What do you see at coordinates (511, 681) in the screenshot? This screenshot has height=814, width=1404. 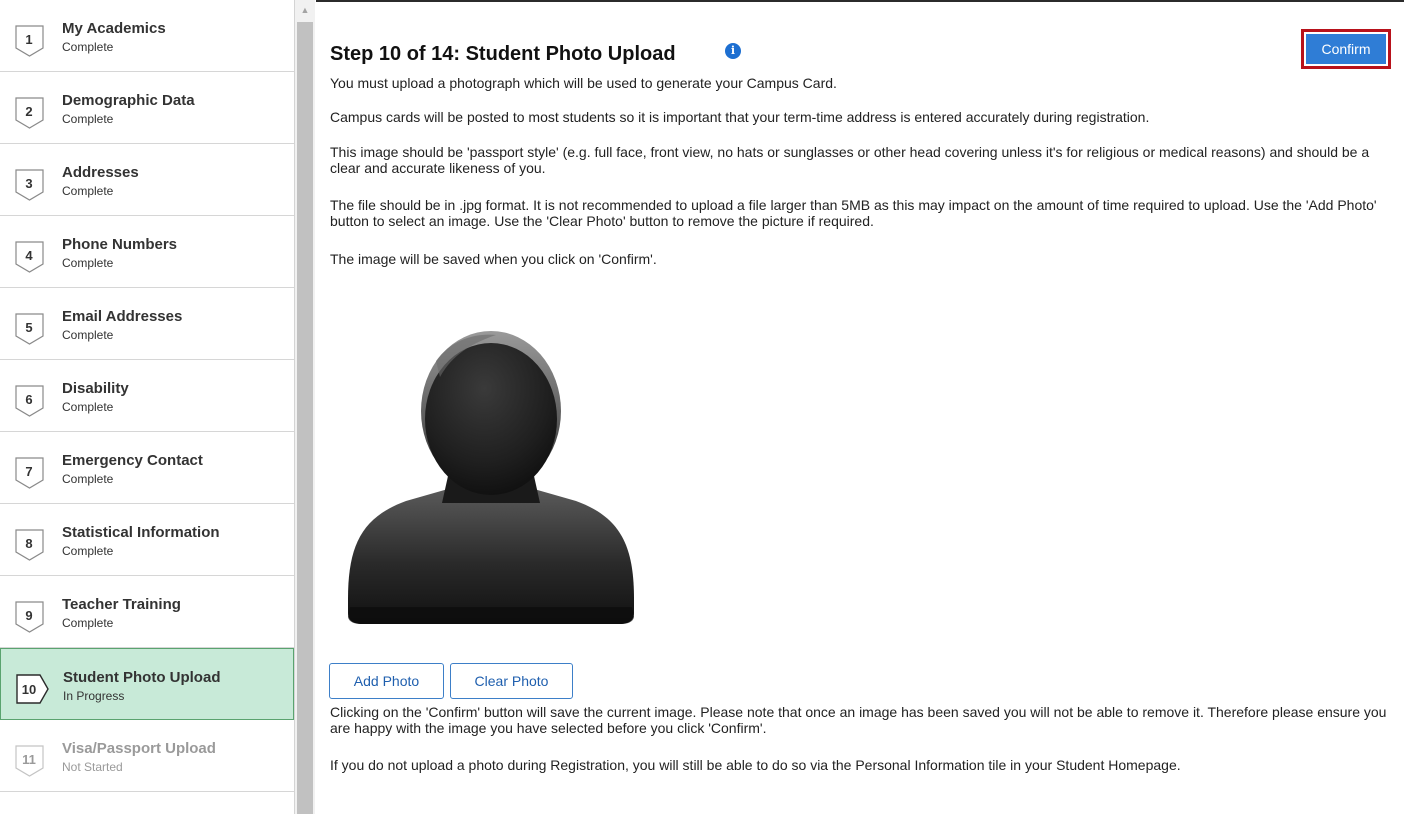 I see `clear-photo-button: Clear Photo` at bounding box center [511, 681].